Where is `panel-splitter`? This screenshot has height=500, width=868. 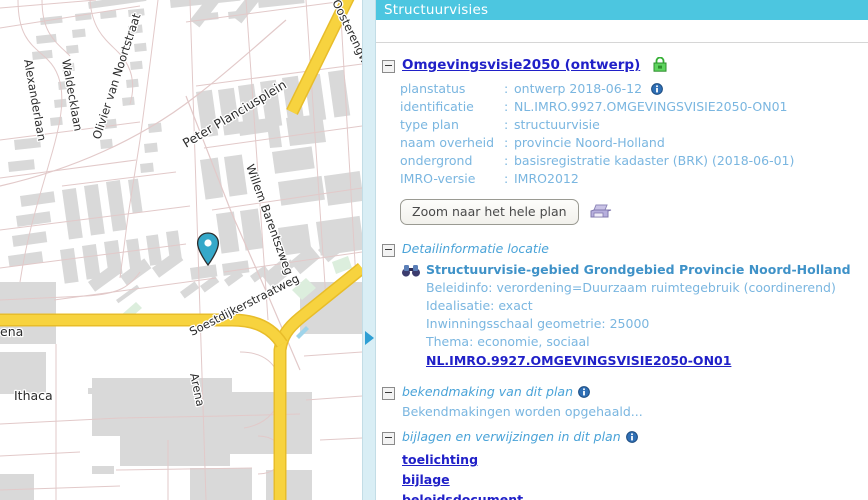
panel-splitter is located at coordinates (369, 250).